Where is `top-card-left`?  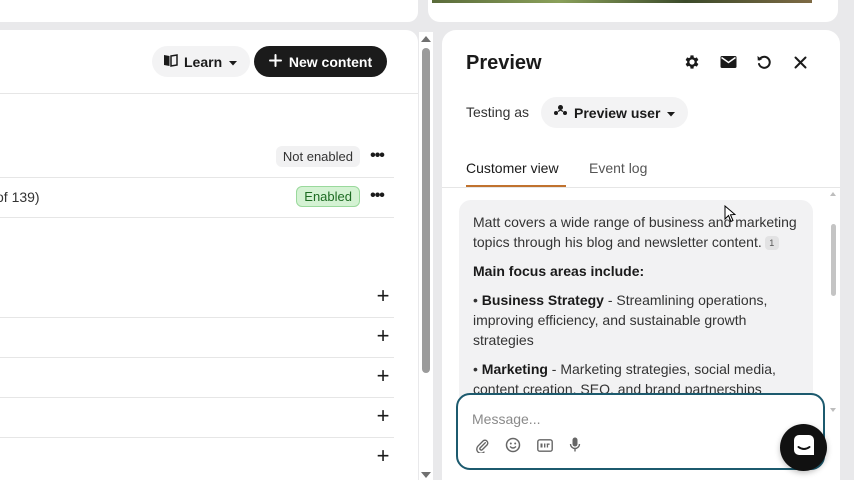 top-card-left is located at coordinates (209, 11).